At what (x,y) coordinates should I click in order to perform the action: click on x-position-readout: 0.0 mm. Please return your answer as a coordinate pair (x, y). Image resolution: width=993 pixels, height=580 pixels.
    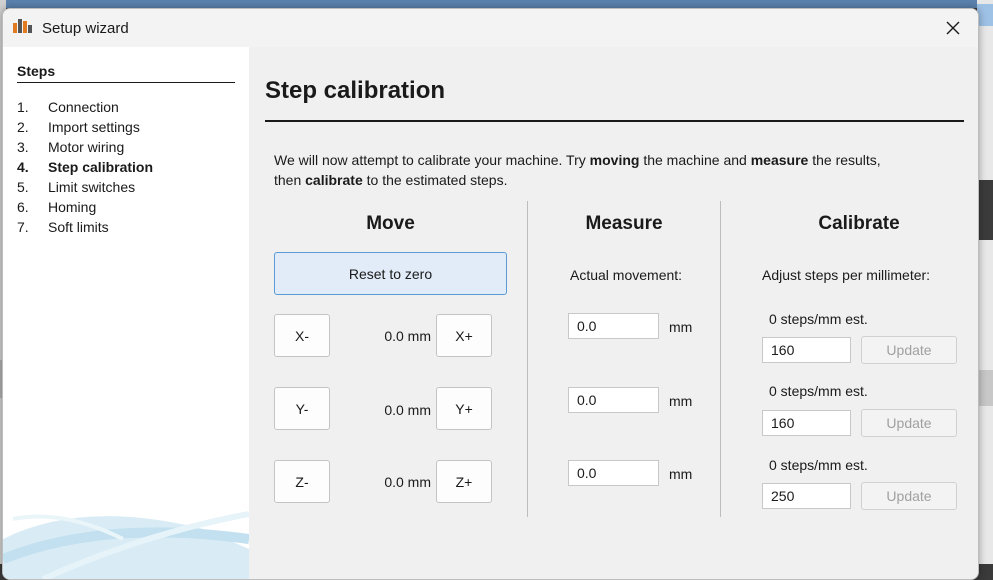
    Looking at the image, I should click on (407, 336).